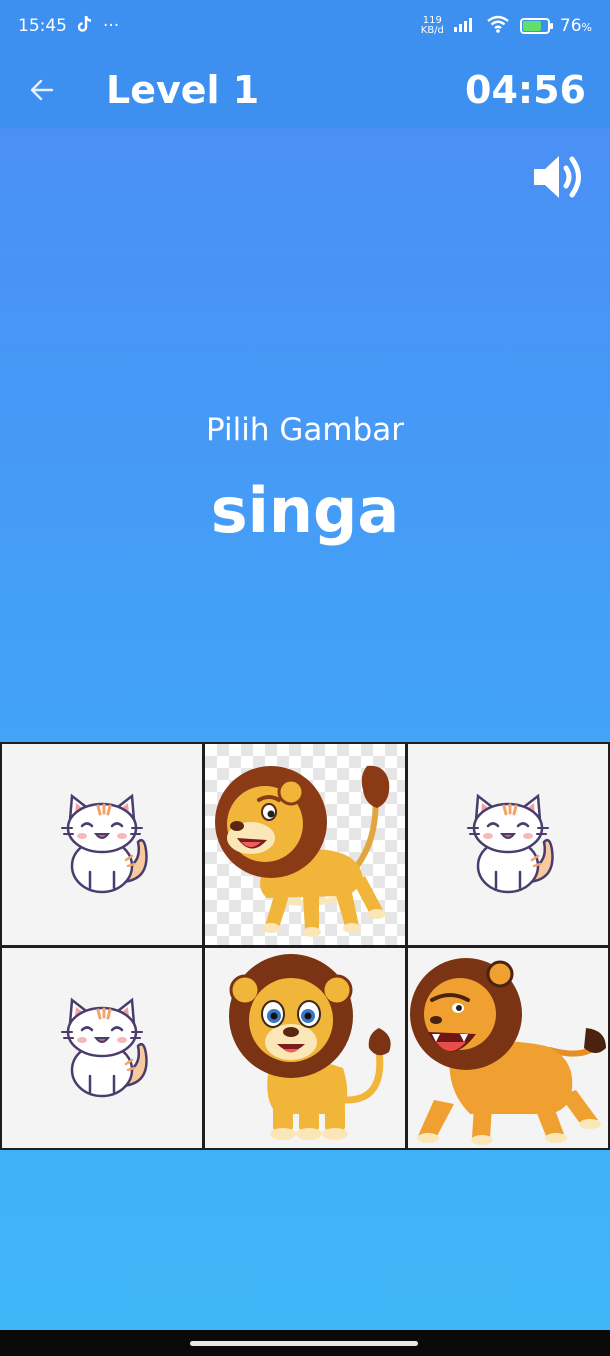 This screenshot has width=610, height=1356. I want to click on net-speed-unit: KB/d, so click(432, 30).